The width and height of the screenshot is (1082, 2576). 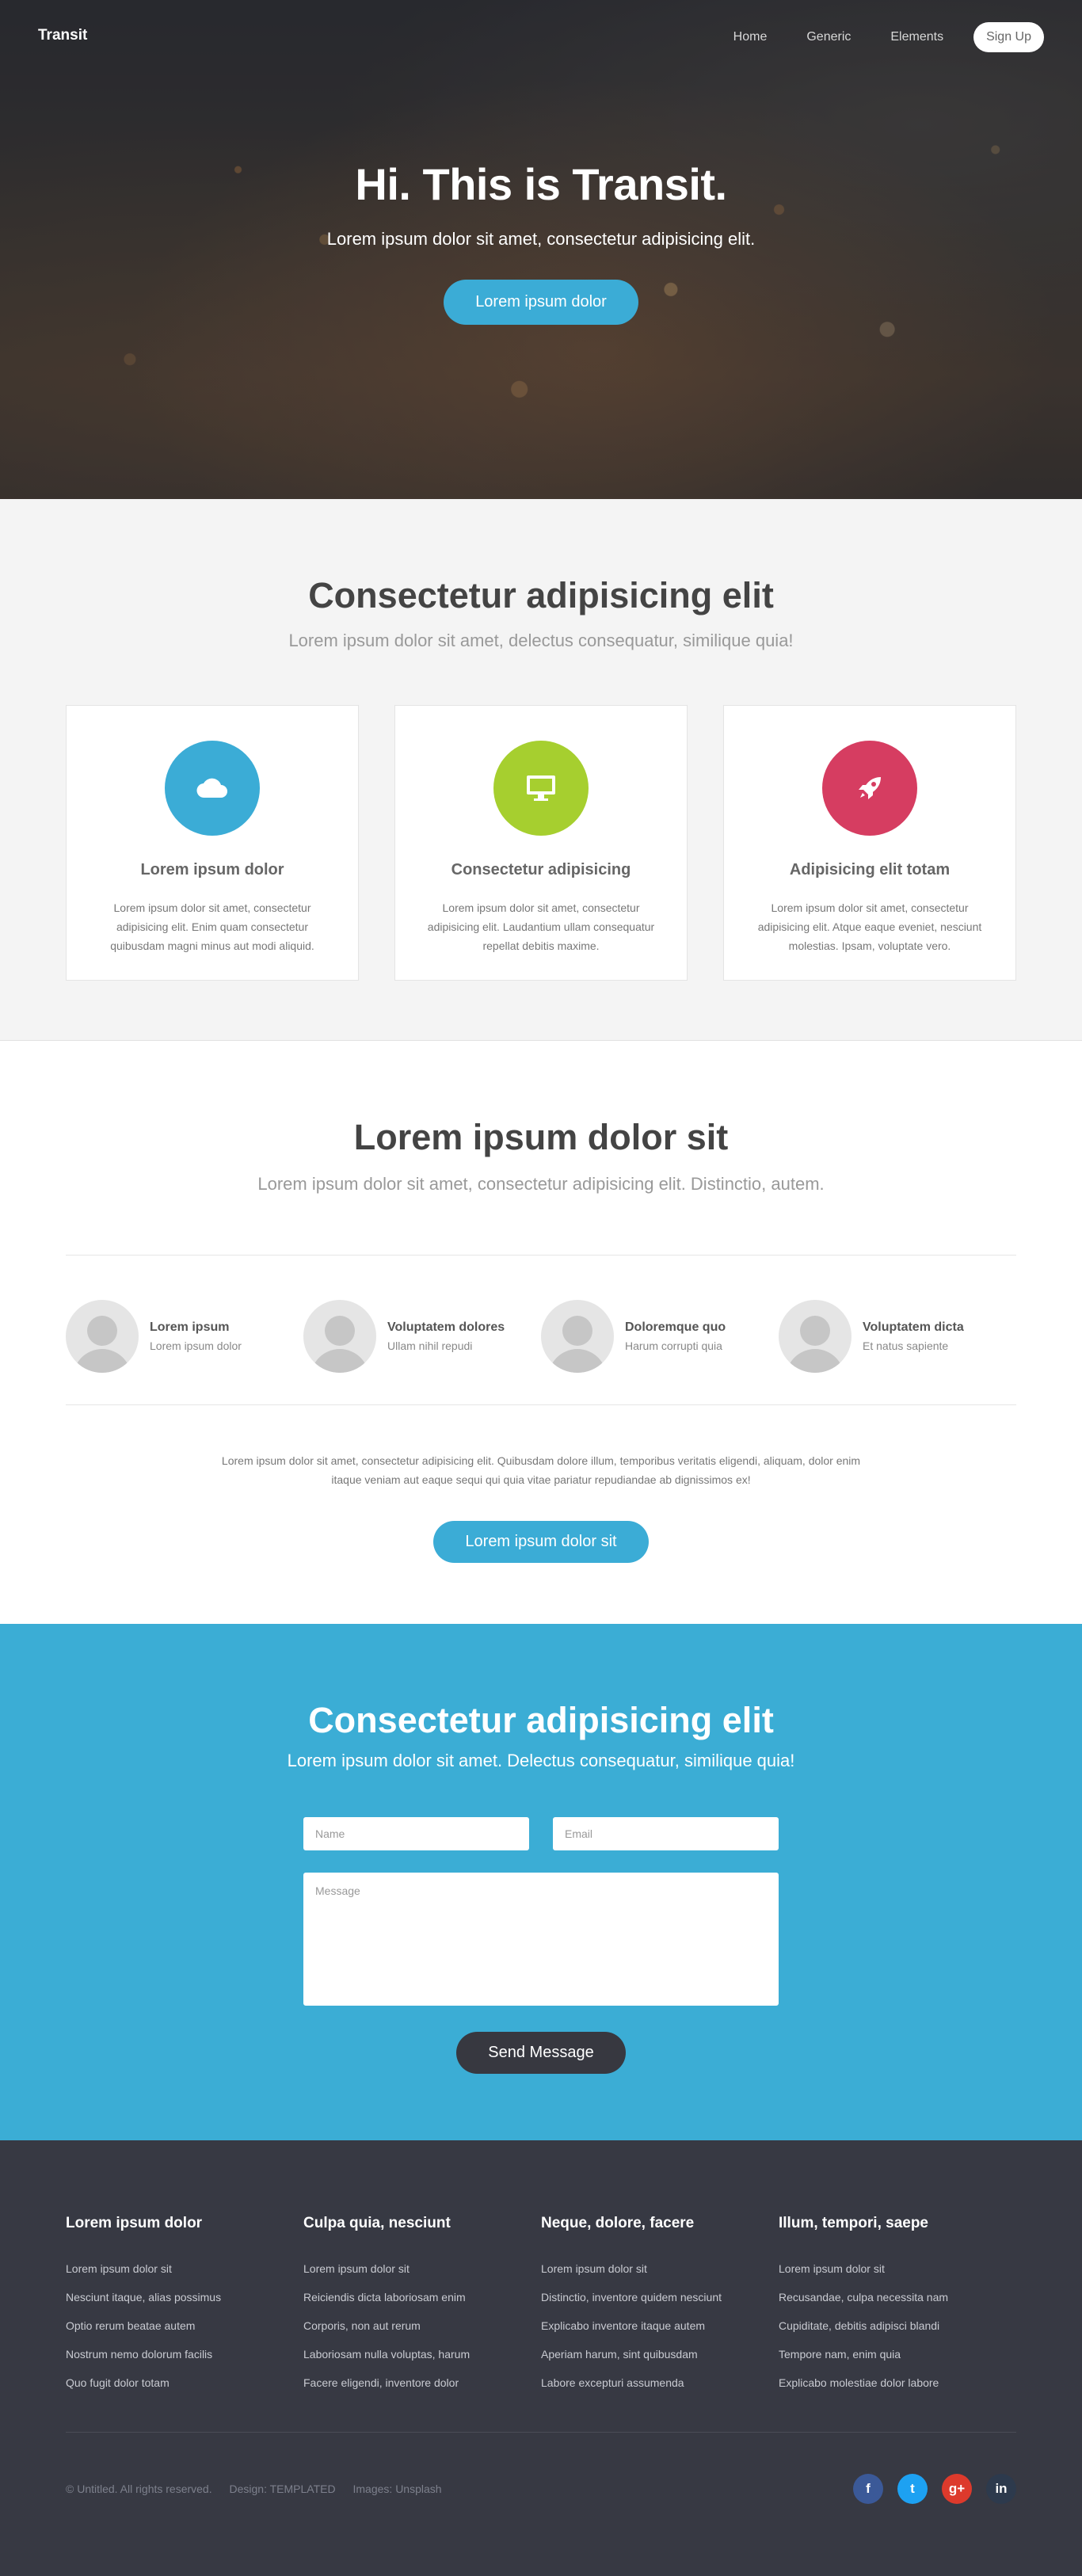 I want to click on member-name: Doloremque quo, so click(x=676, y=1327).